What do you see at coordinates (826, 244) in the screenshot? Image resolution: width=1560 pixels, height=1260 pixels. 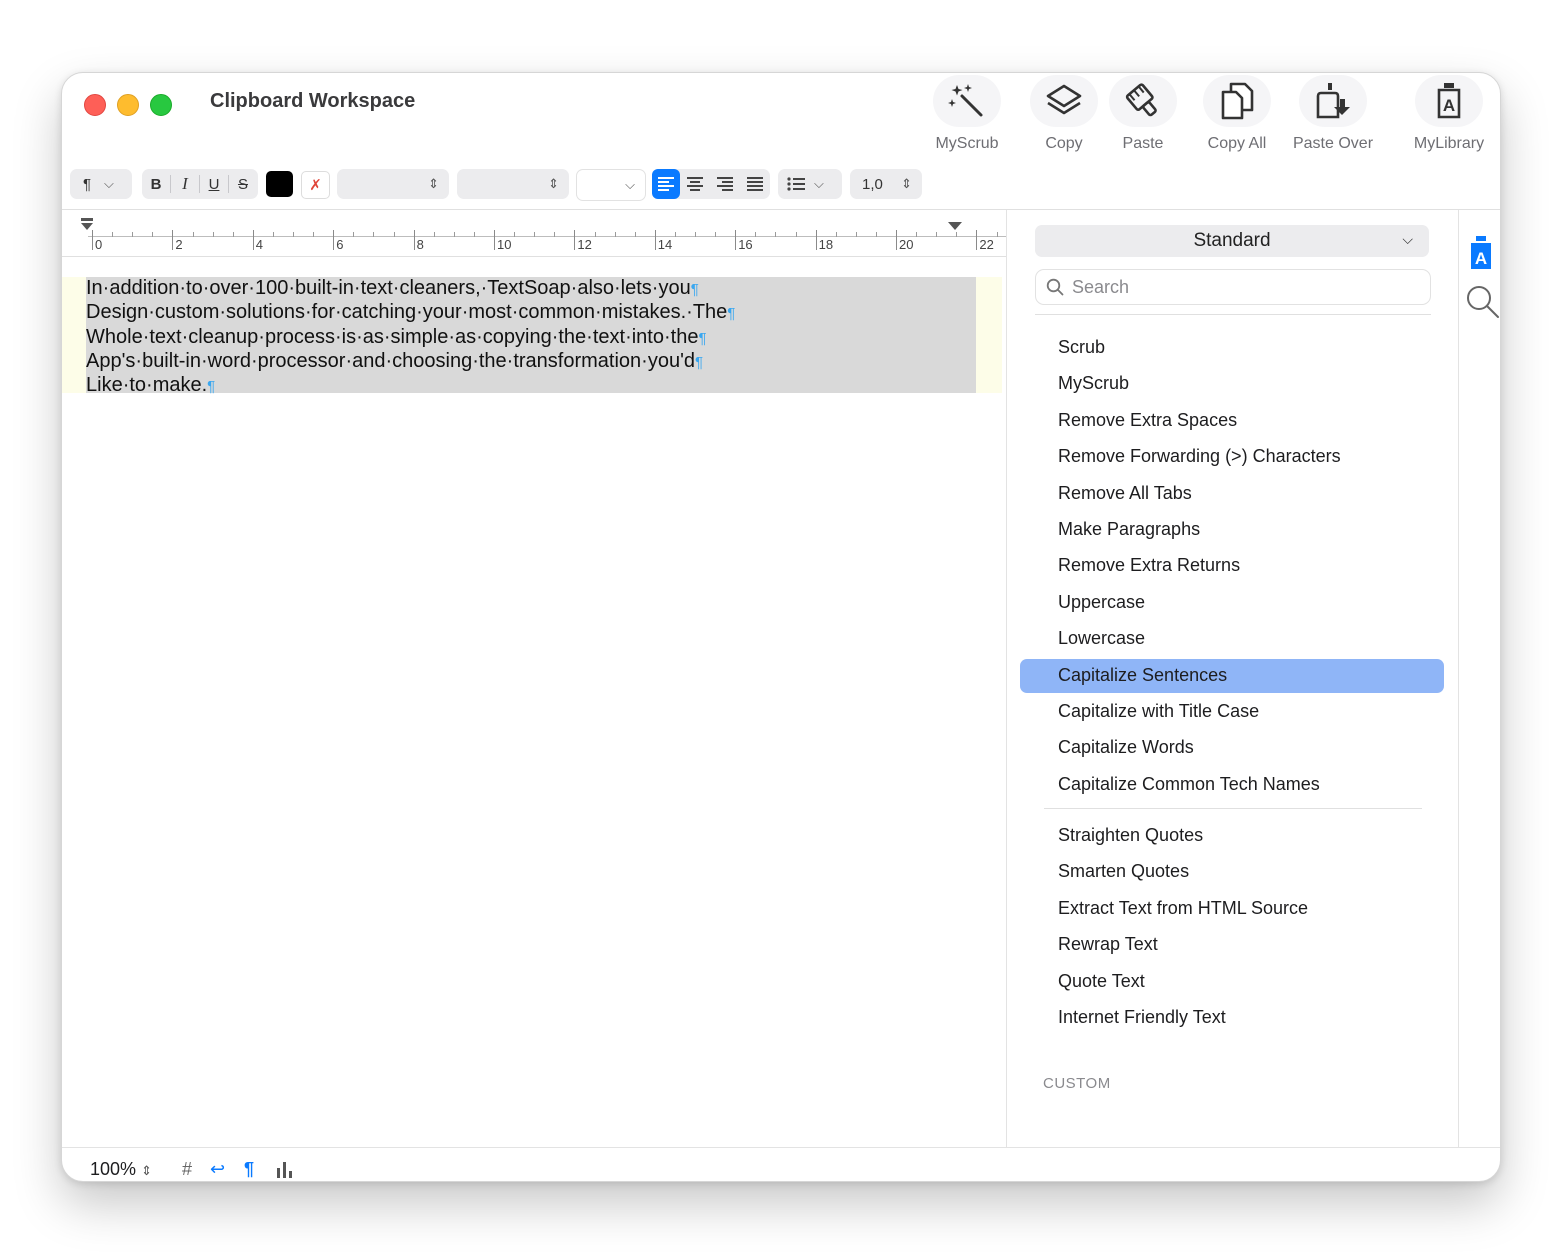 I see `ruler-label: 18` at bounding box center [826, 244].